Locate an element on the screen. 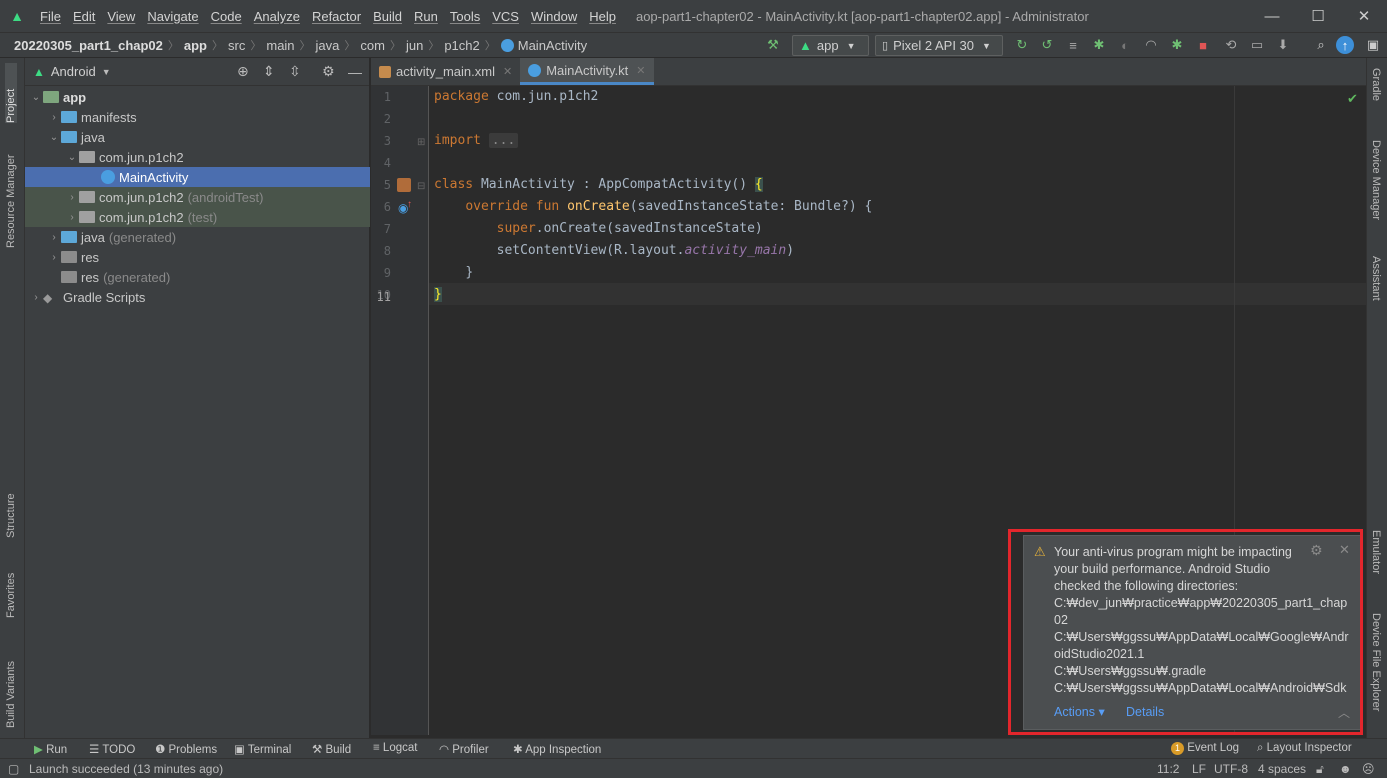 Image resolution: width=1387 pixels, height=778 pixels. breadcrumb-jun: jun is located at coordinates (414, 45).